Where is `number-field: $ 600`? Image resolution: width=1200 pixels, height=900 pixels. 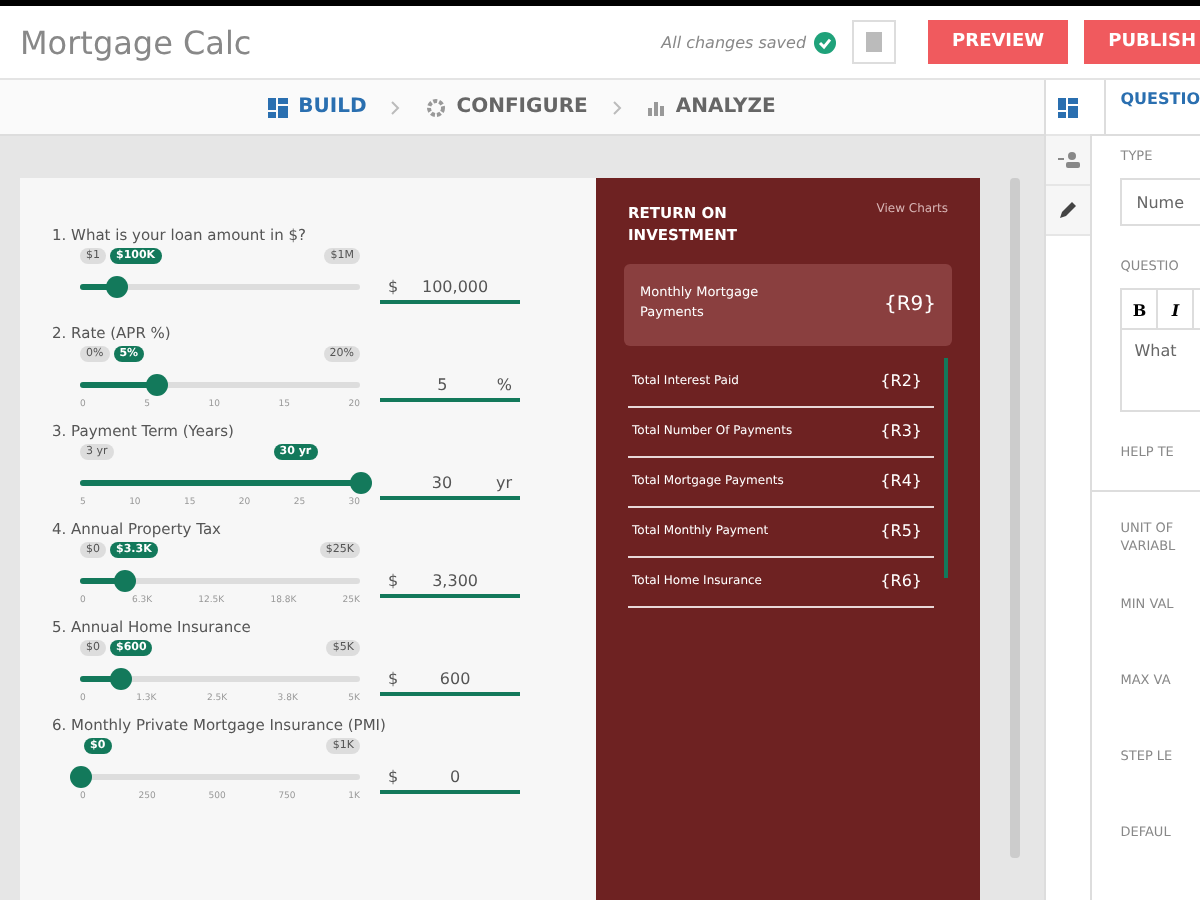
number-field: $ 600 is located at coordinates (450, 680).